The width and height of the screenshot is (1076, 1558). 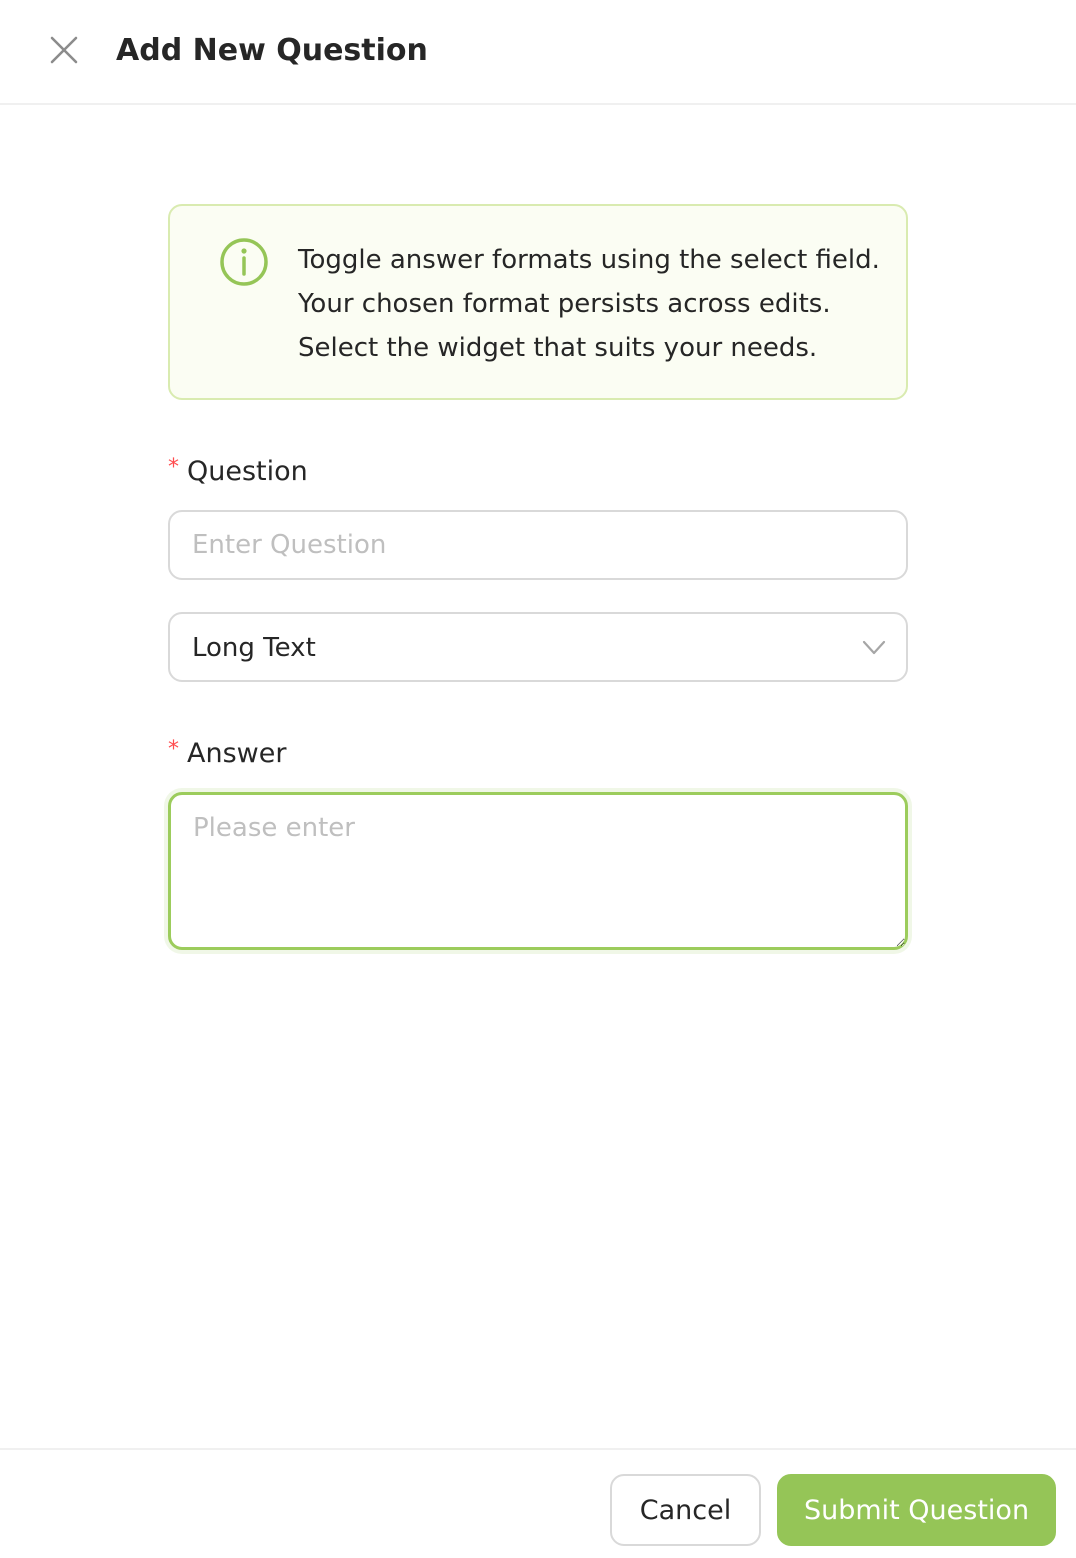 What do you see at coordinates (254, 648) in the screenshot?
I see `select-value: Long Text` at bounding box center [254, 648].